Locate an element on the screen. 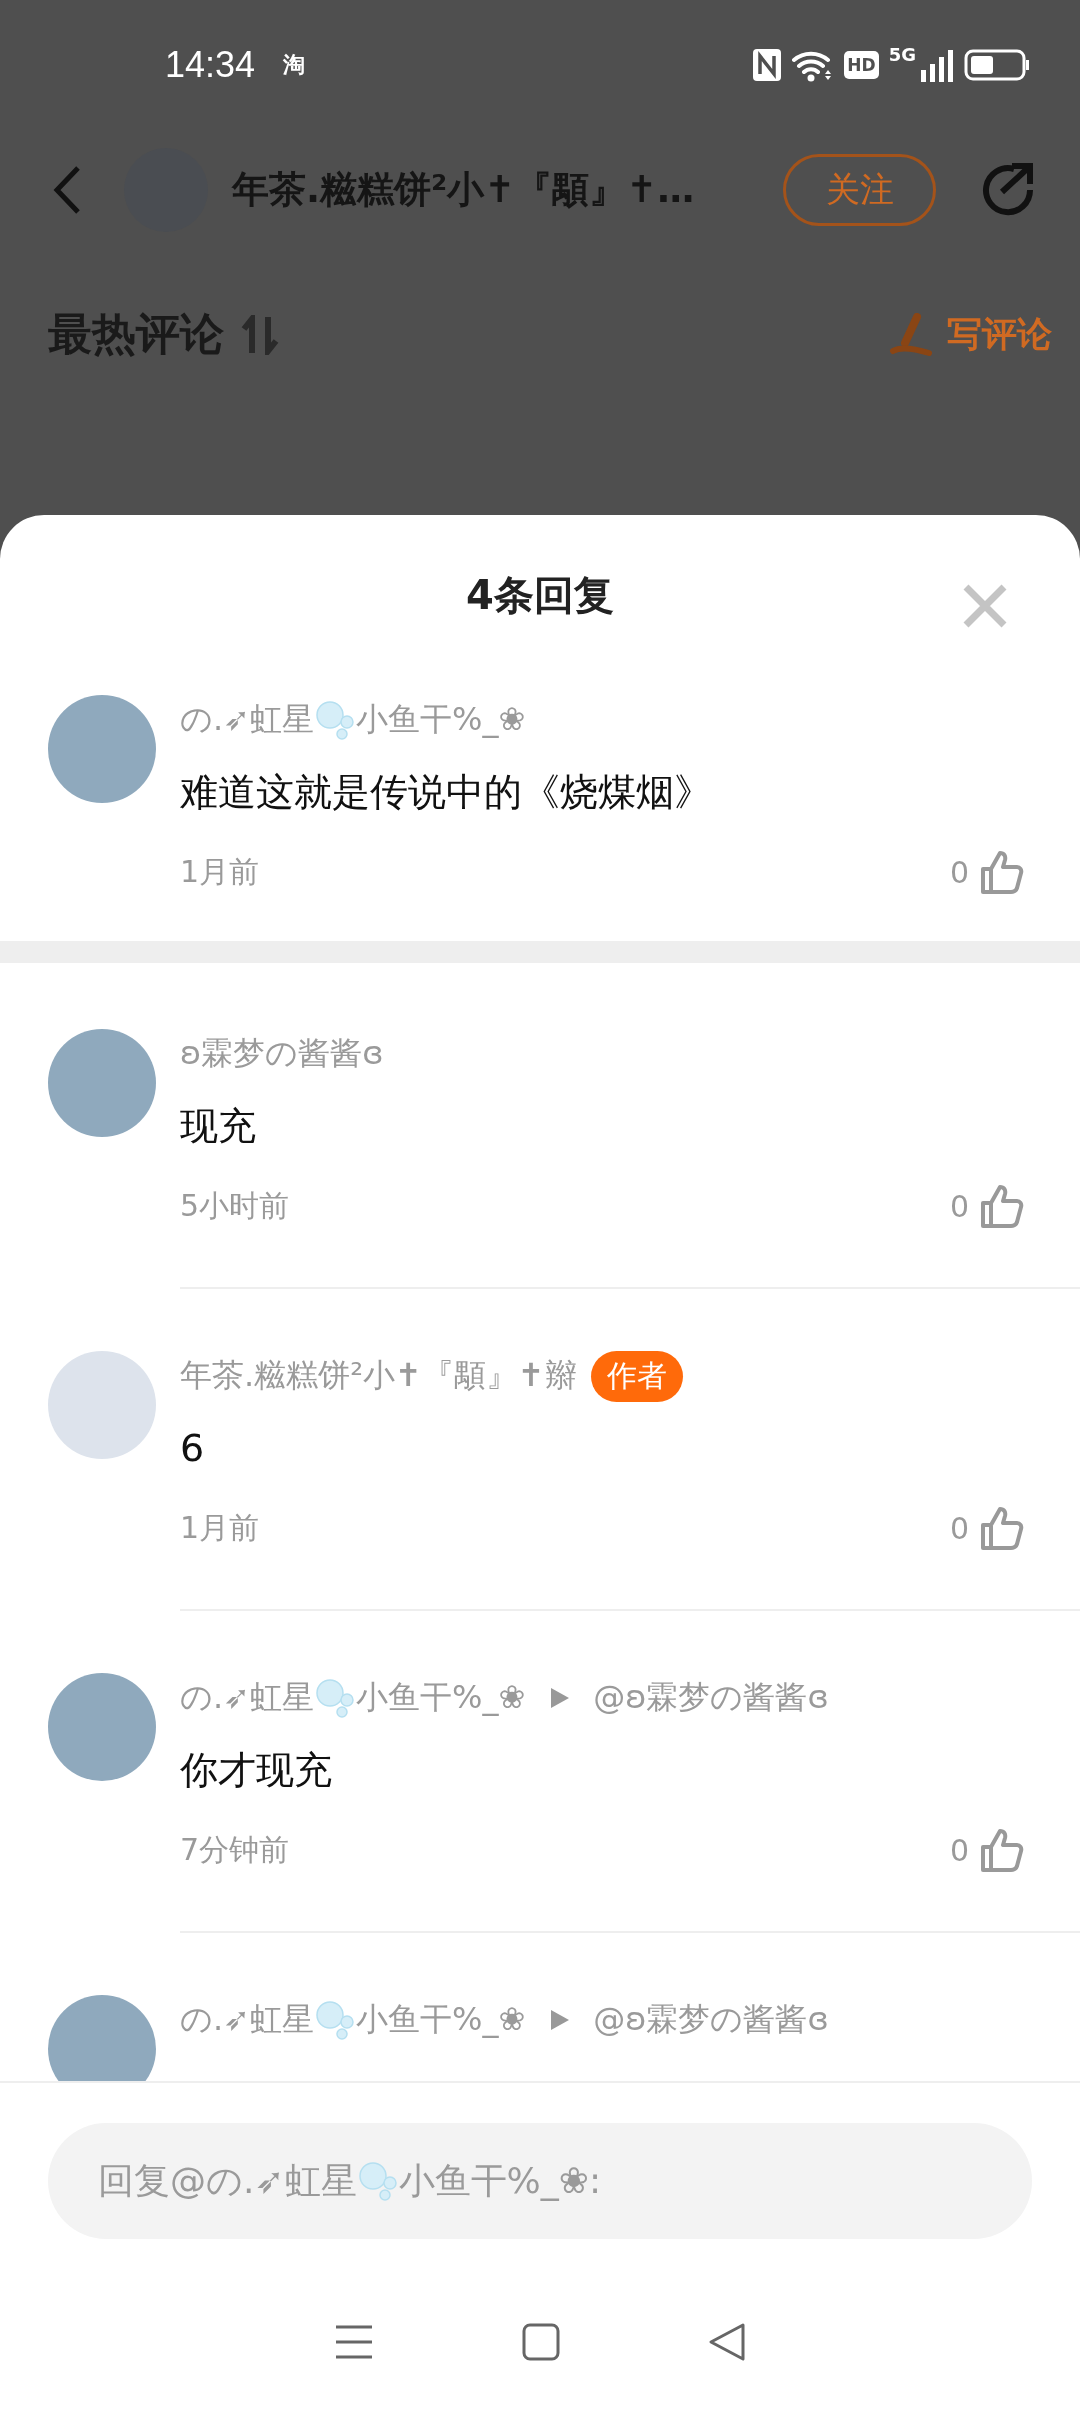 The height and width of the screenshot is (2412, 1080). back-icon is located at coordinates (67, 190).